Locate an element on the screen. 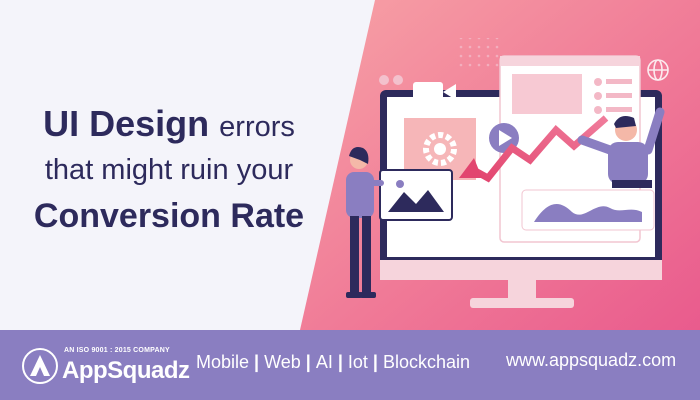  service-item: Iot is located at coordinates (357, 361).